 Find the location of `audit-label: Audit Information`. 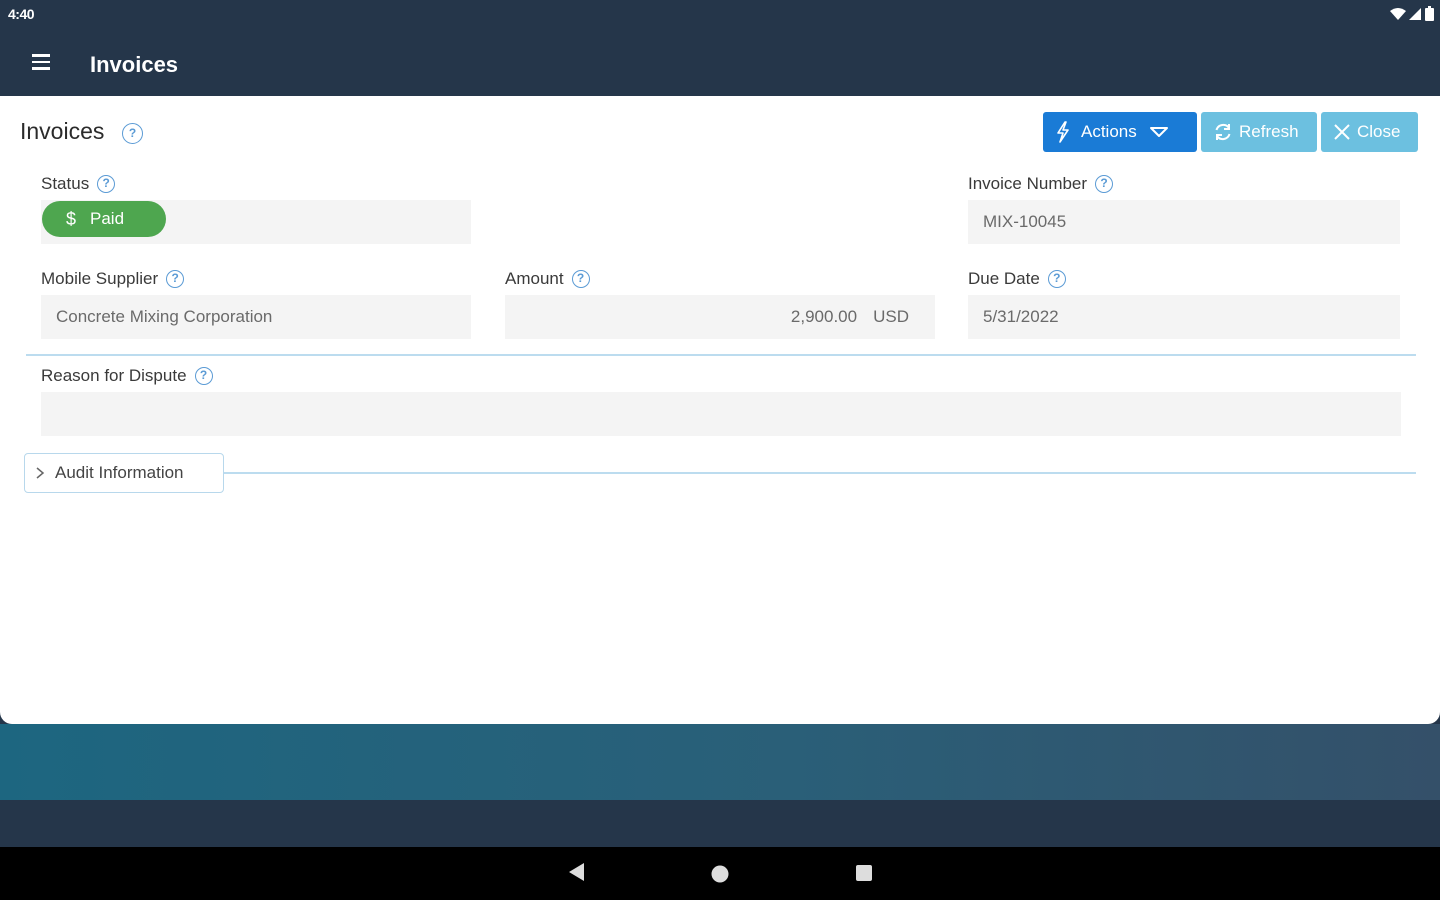

audit-label: Audit Information is located at coordinates (119, 472).